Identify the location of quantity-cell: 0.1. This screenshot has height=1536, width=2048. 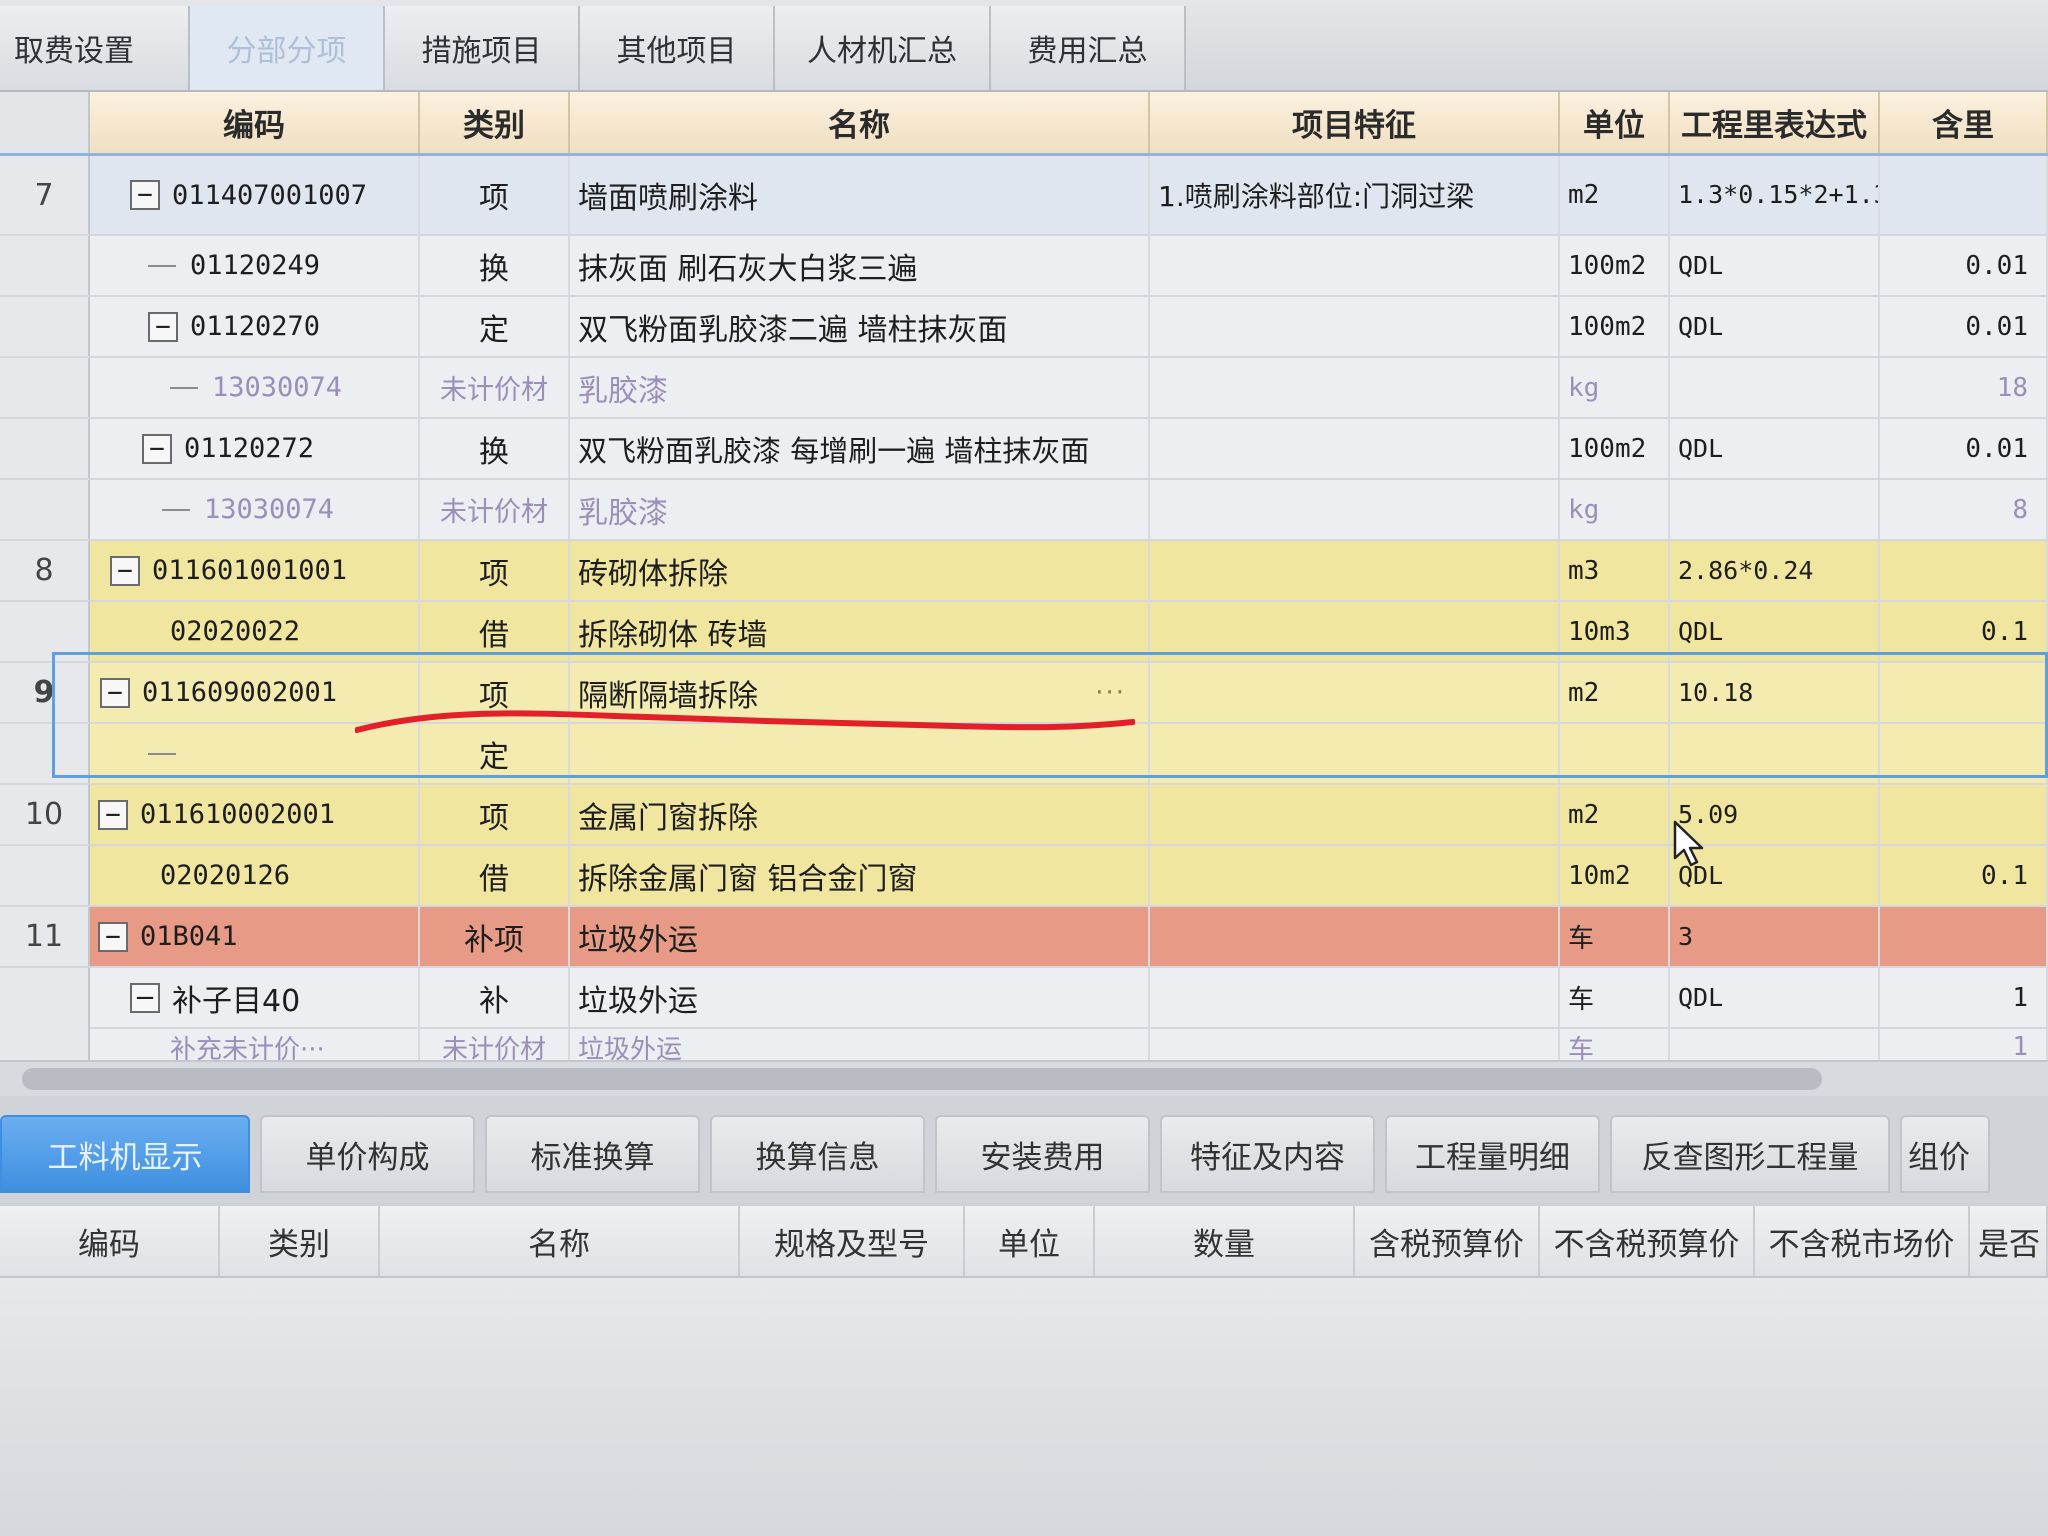
(1964, 631).